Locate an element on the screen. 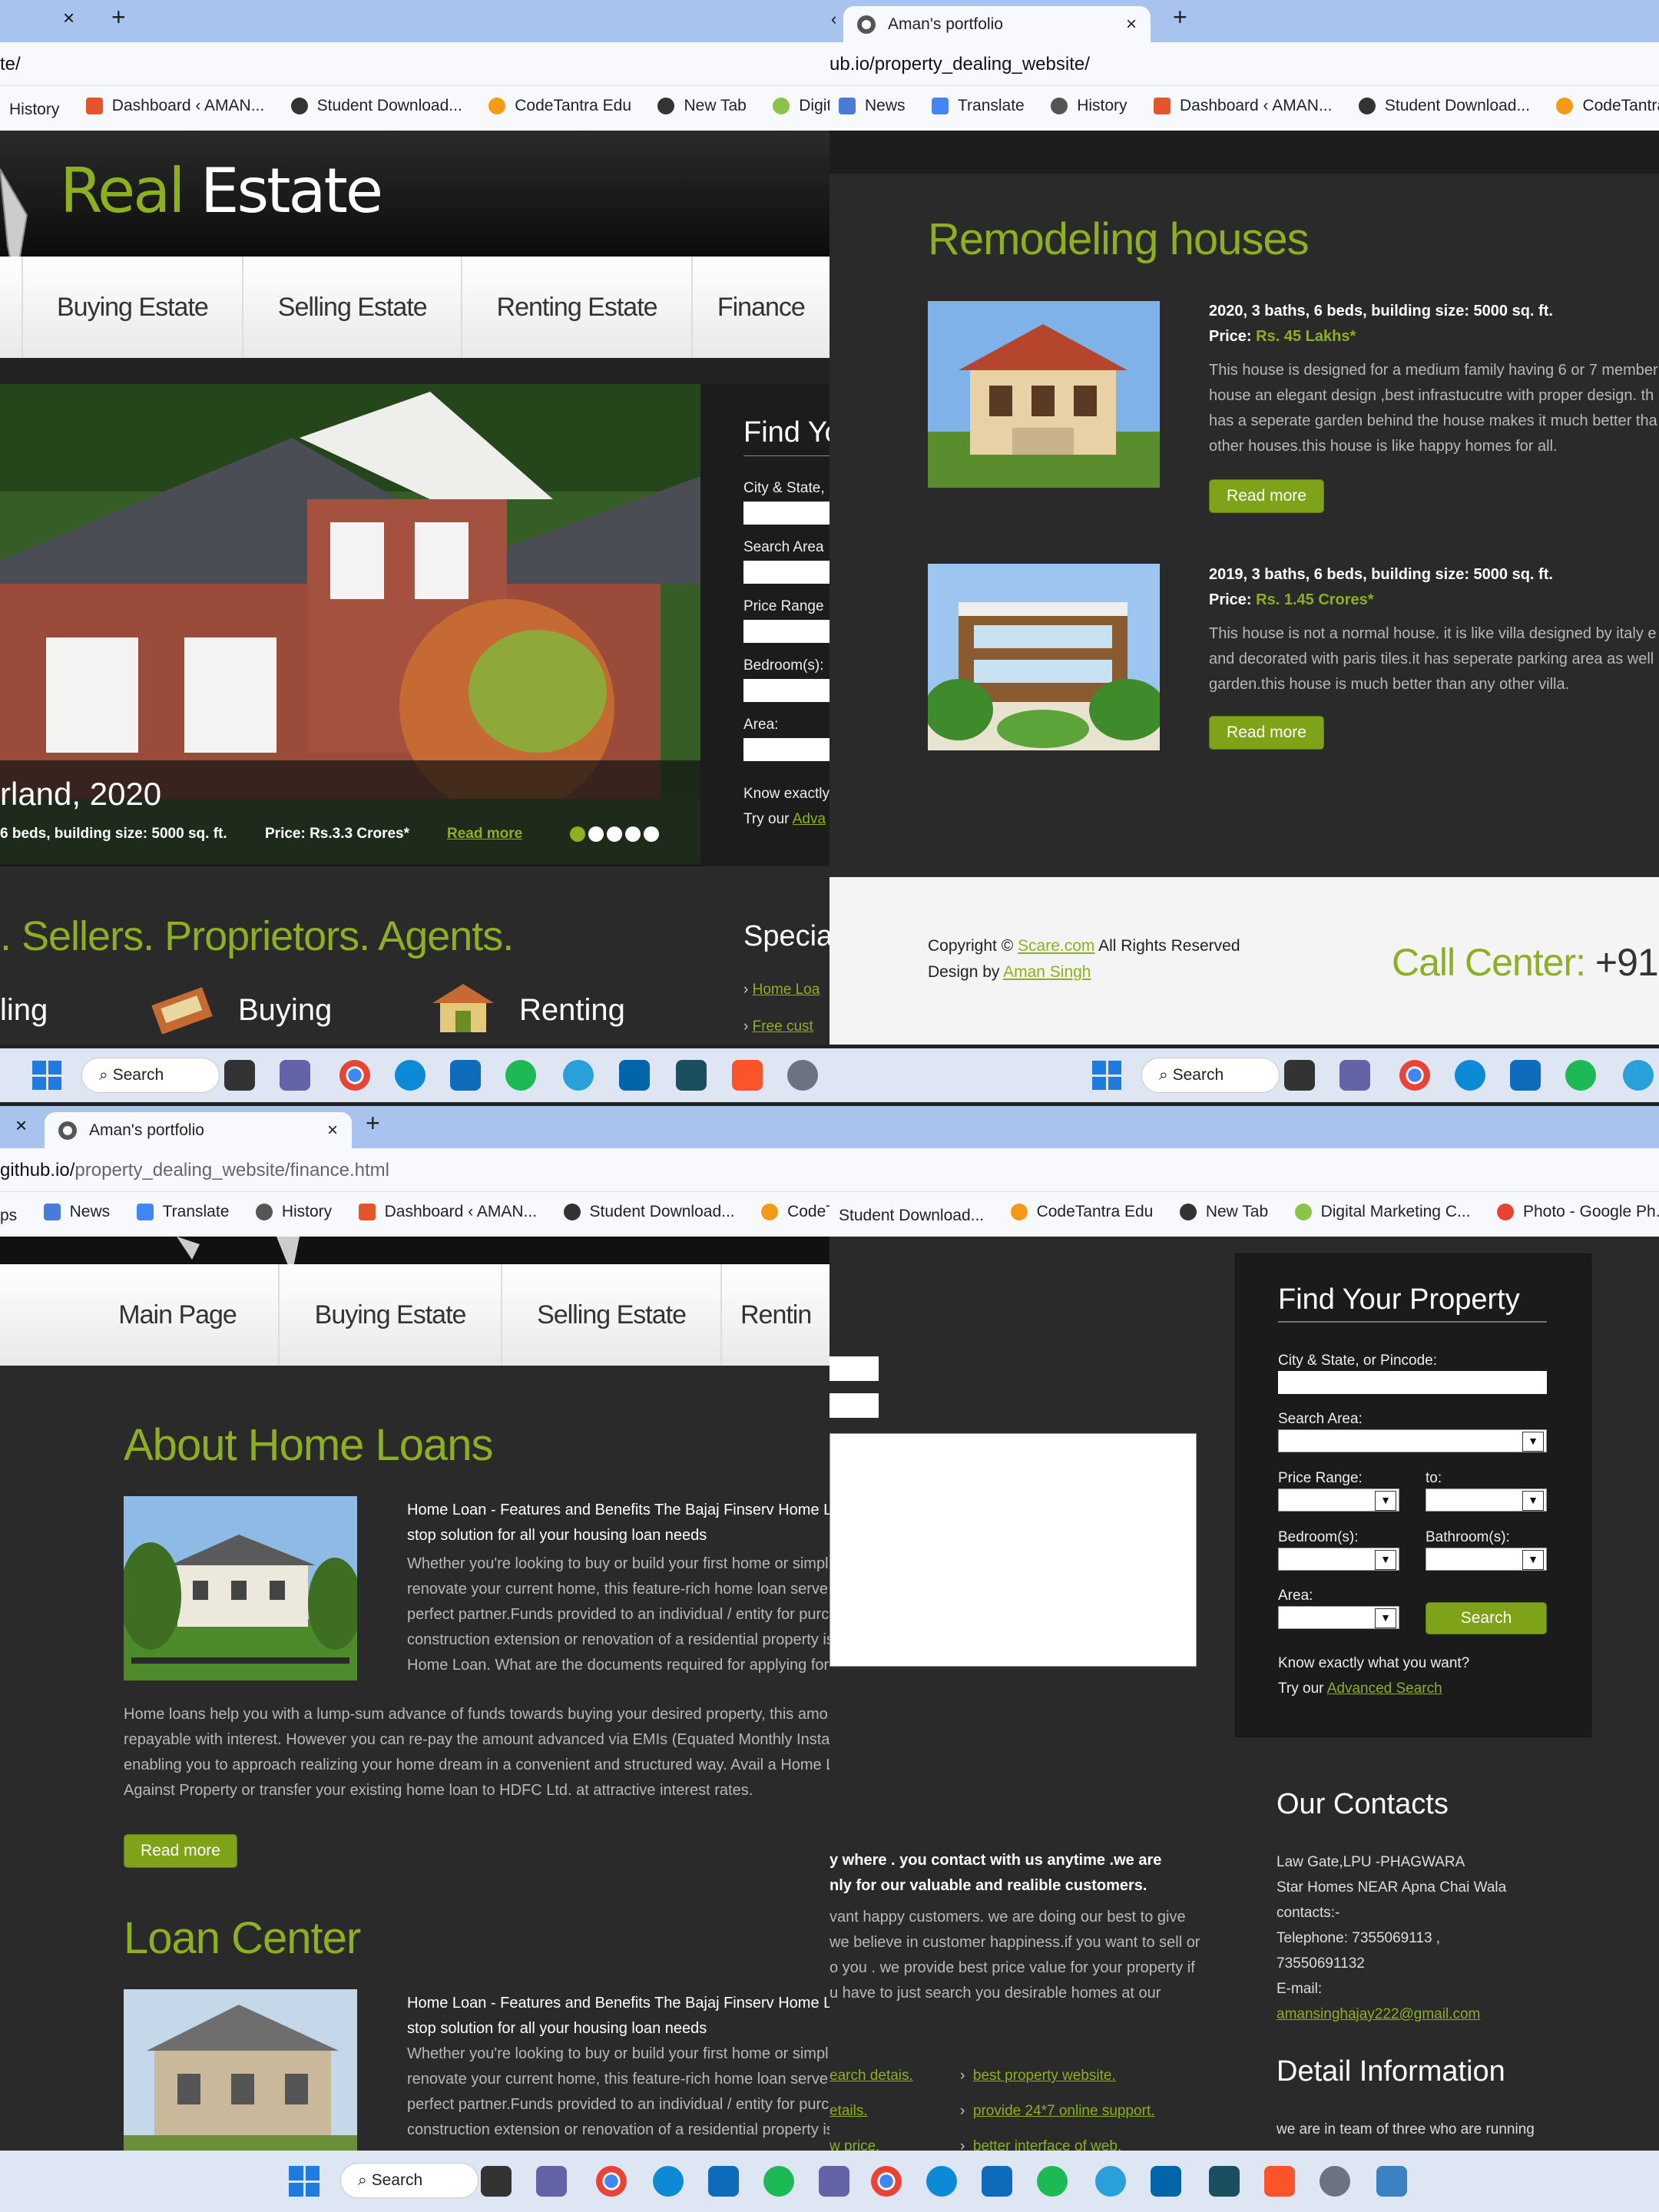 The image size is (1659, 2212). nav-finance: Finance is located at coordinates (762, 308).